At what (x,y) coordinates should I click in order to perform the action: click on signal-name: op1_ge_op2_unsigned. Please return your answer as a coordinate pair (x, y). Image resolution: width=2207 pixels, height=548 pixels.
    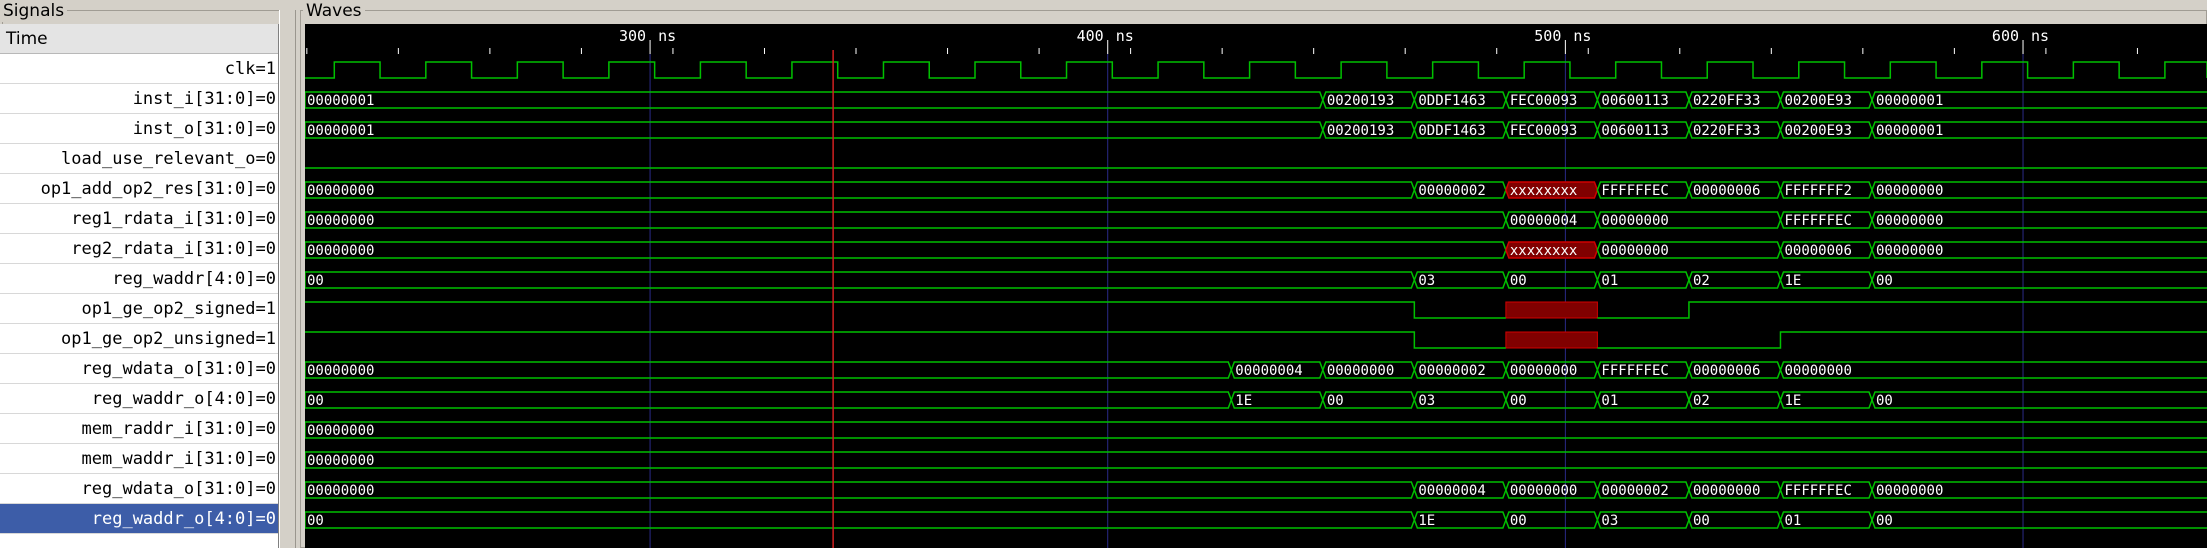
    Looking at the image, I should click on (158, 339).